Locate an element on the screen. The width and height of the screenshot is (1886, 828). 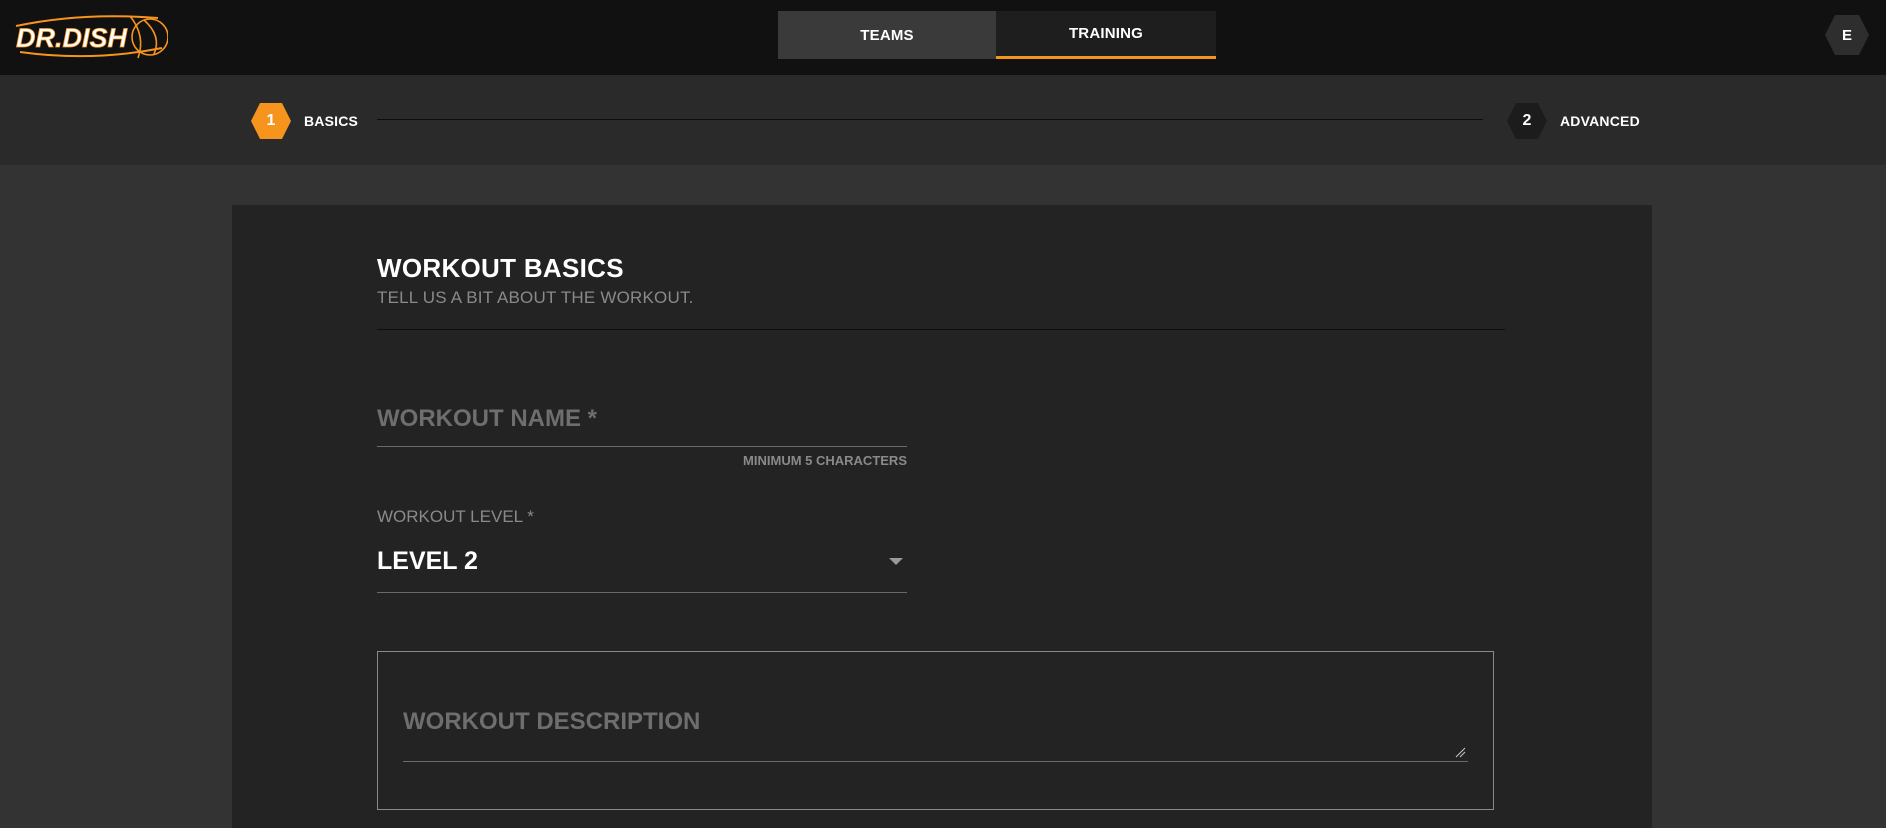
workout-level-label: WORKOUT LEVEL * is located at coordinates (455, 516).